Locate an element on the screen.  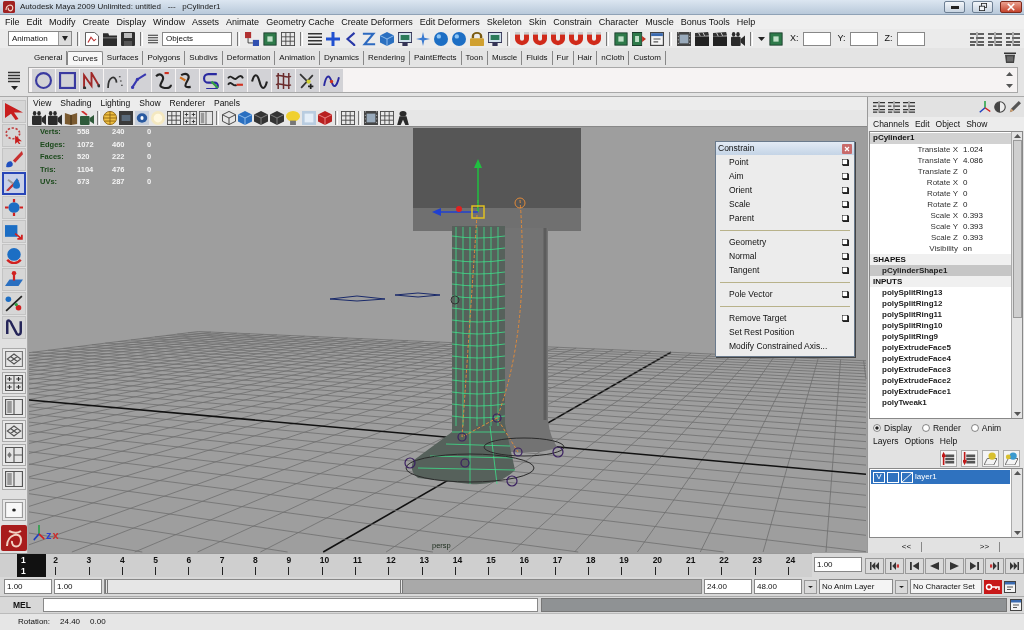
command-input-field is located at coordinates (290, 605).